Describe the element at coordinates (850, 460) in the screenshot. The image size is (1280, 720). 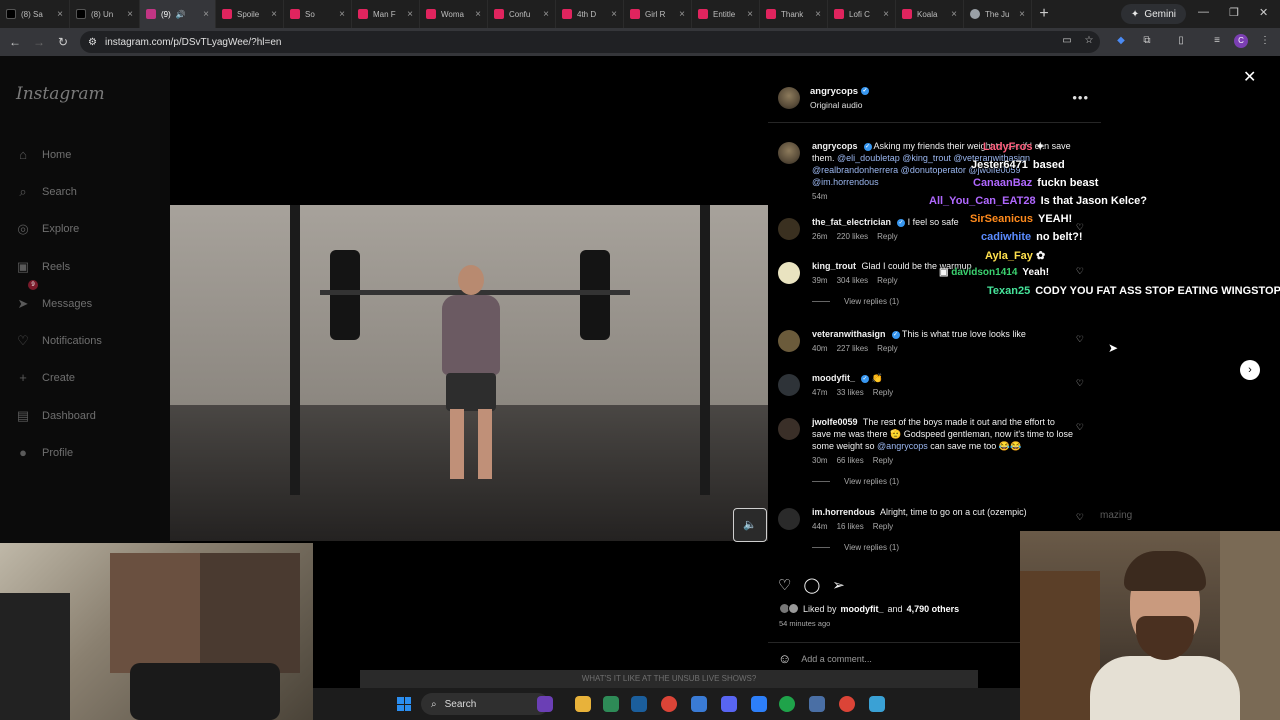
I see `comment-likes: 66 likes` at that location.